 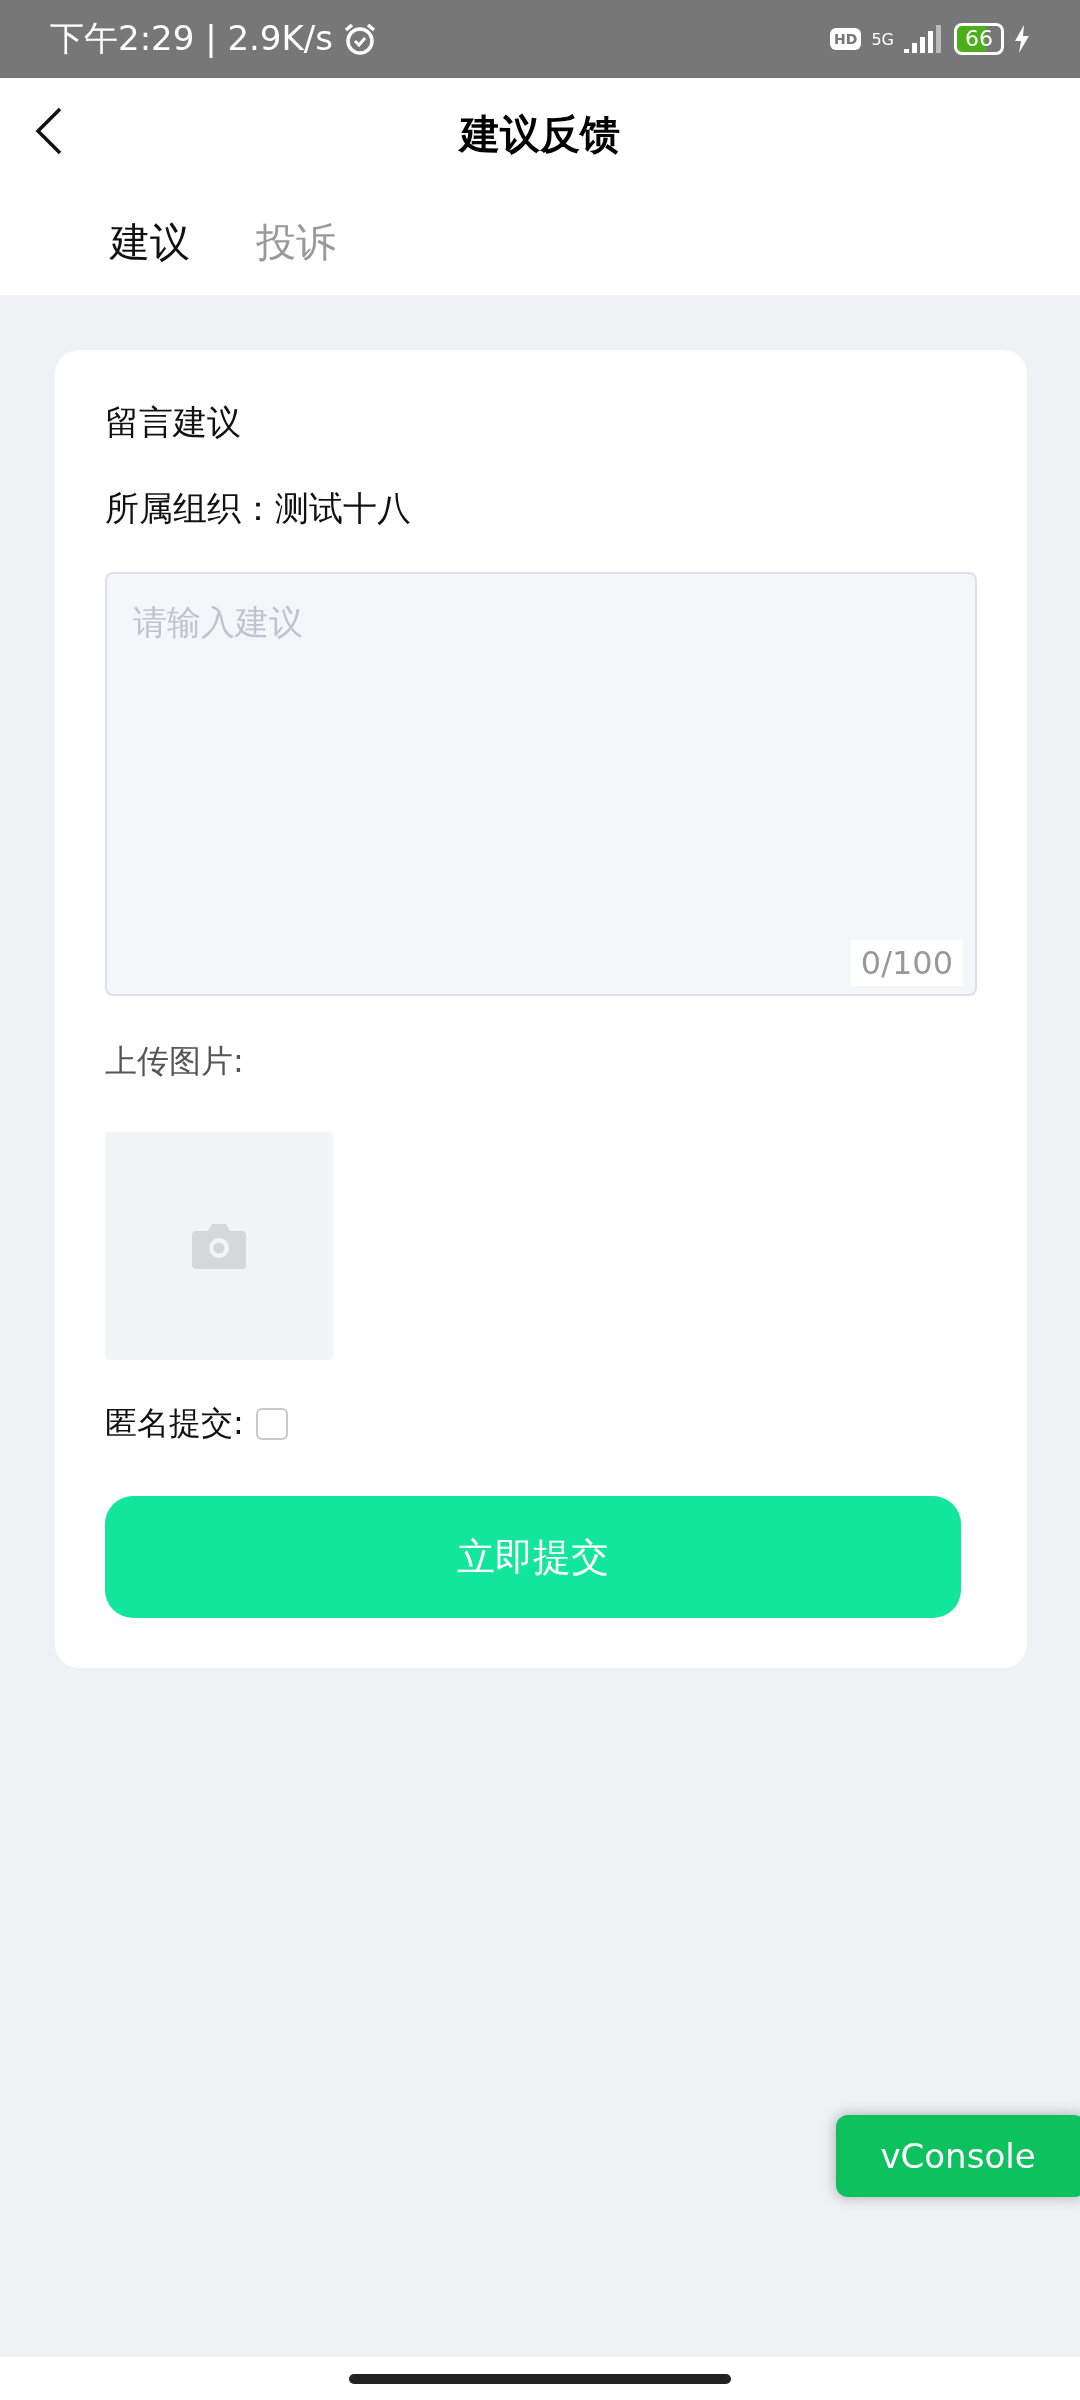 What do you see at coordinates (150, 242) in the screenshot?
I see `tab: 建议` at bounding box center [150, 242].